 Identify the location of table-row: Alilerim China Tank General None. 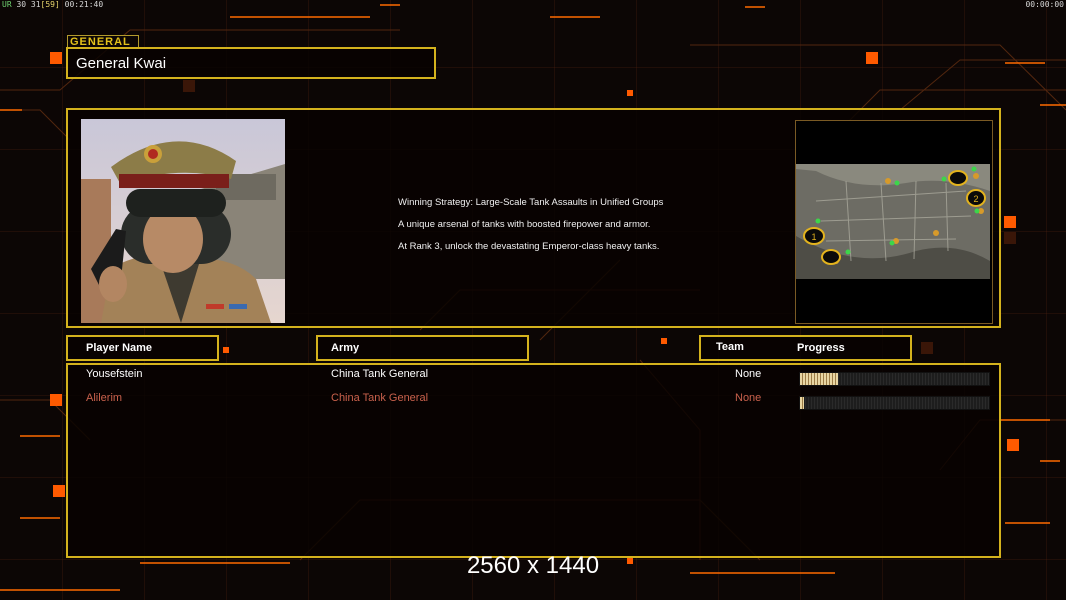
(533, 402).